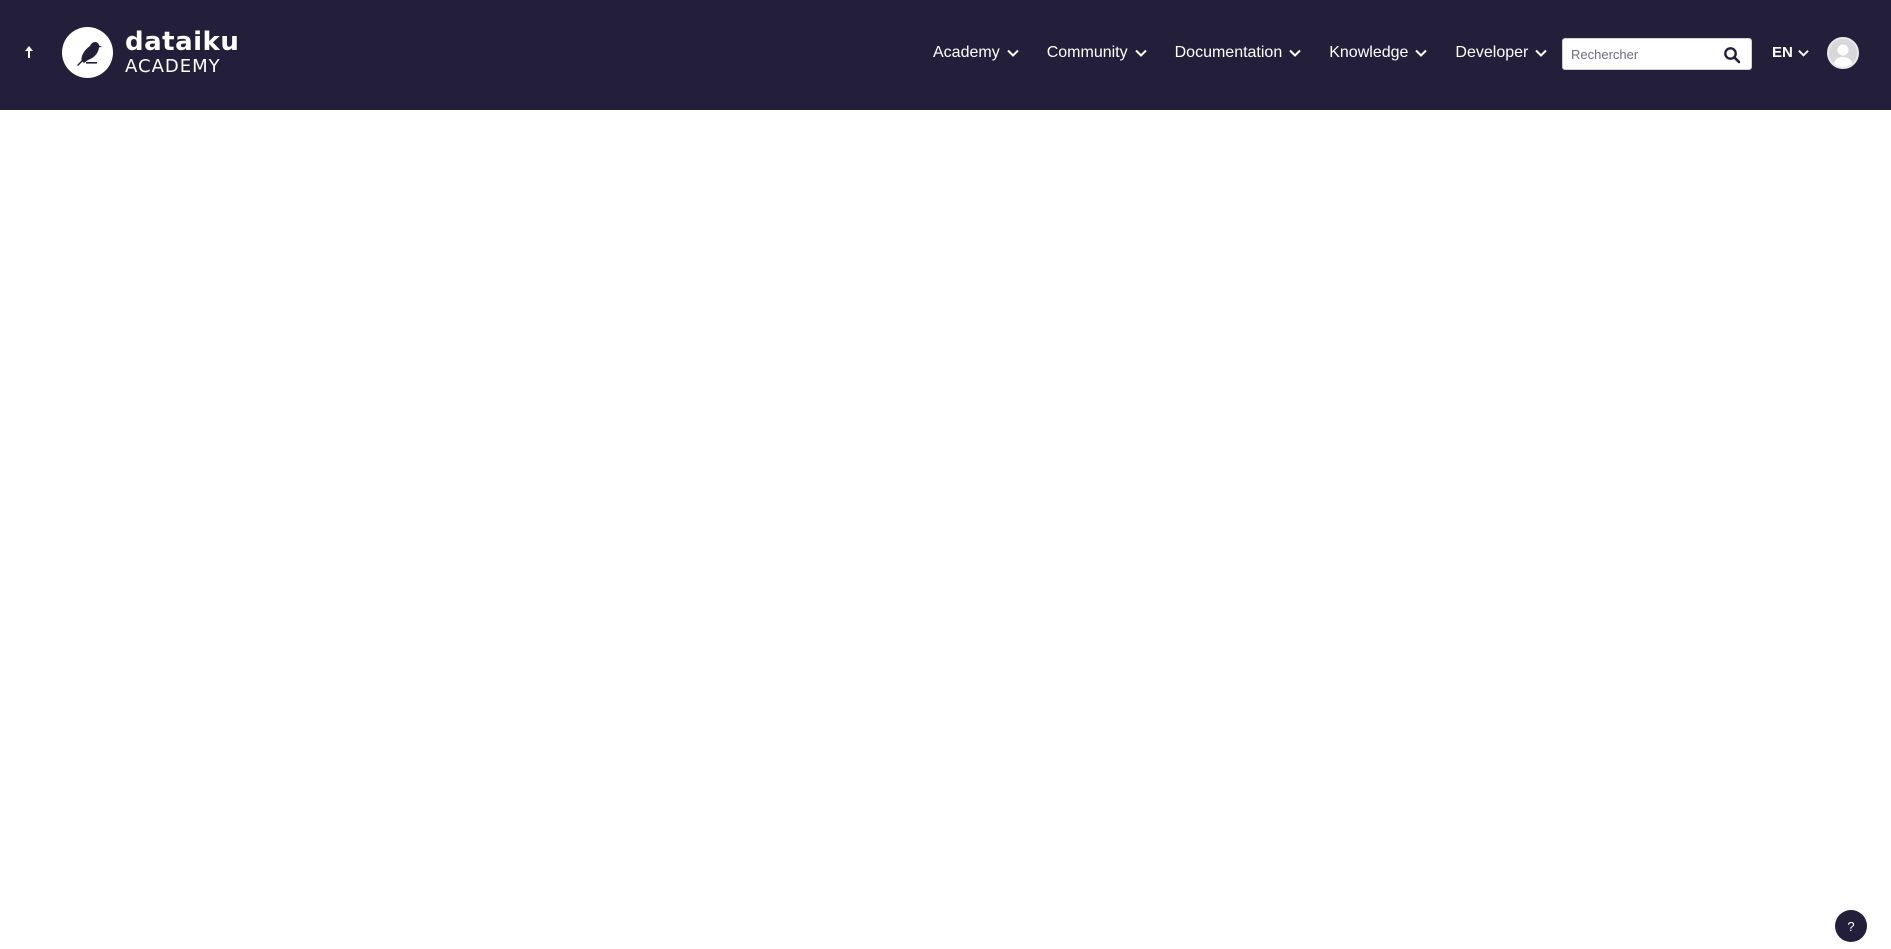  What do you see at coordinates (966, 52) in the screenshot?
I see `nav-academy-label: Academy` at bounding box center [966, 52].